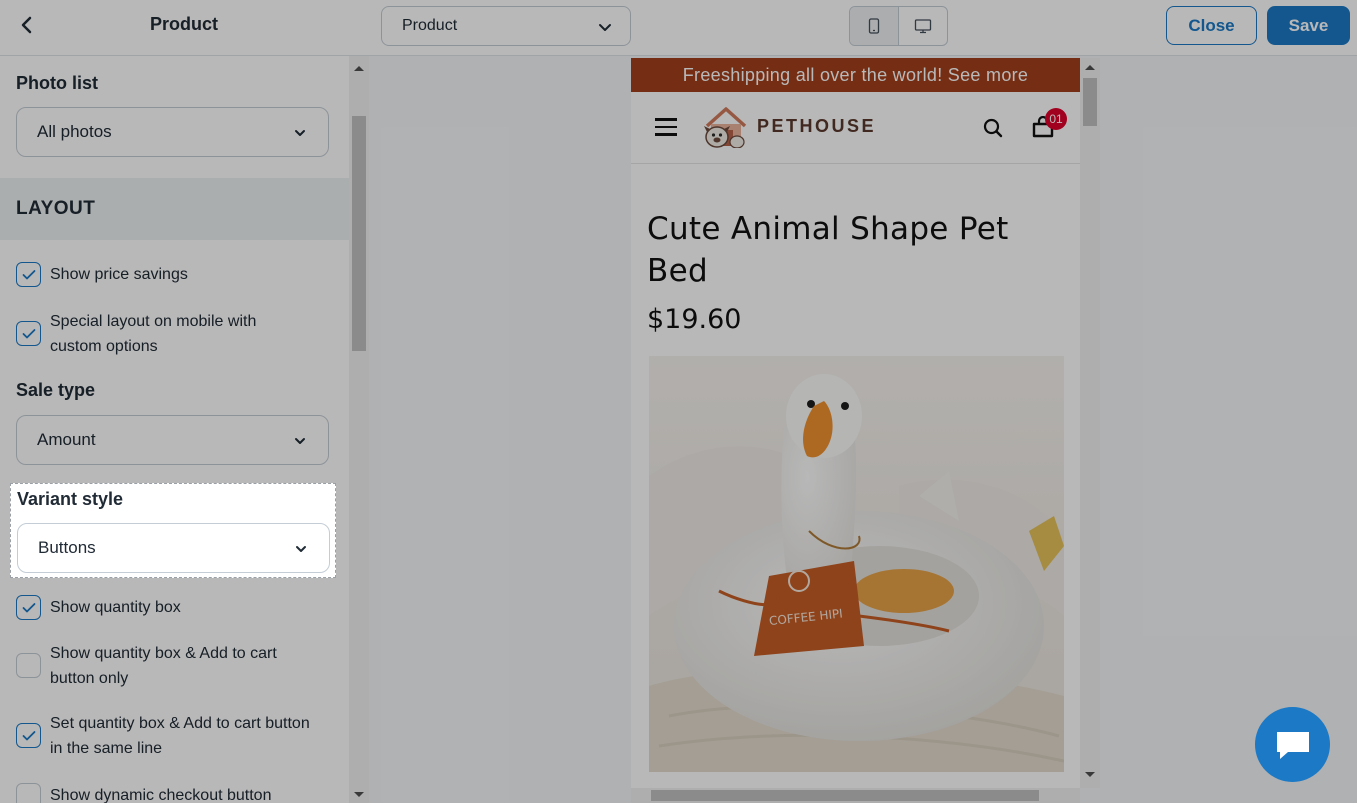 This screenshot has height=803, width=1357. I want to click on page-title: Product, so click(184, 24).